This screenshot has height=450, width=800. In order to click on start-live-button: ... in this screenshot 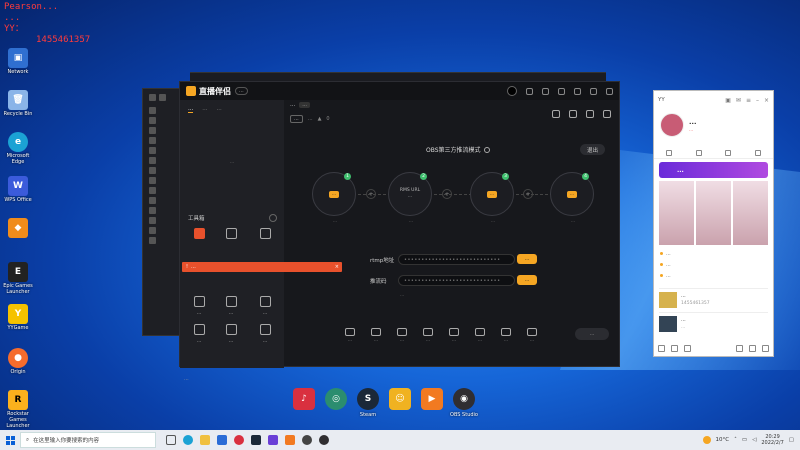, I will do `click(592, 334)`.